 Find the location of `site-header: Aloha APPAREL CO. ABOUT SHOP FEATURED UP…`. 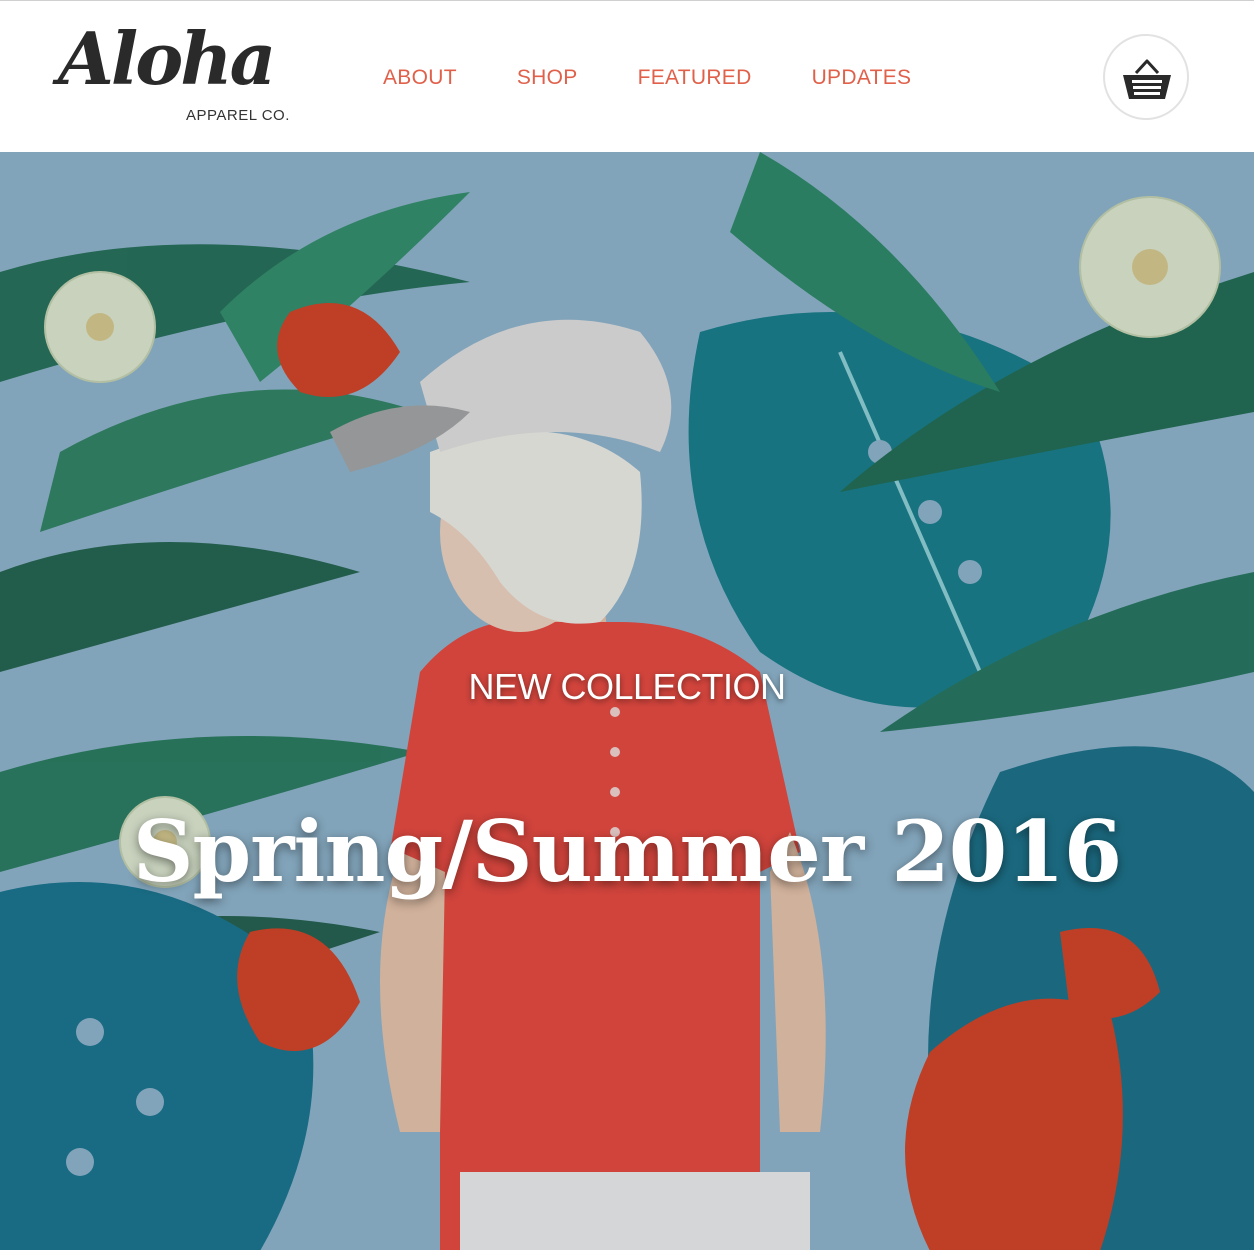

site-header: Aloha APPAREL CO. ABOUT SHOP FEATURED UP… is located at coordinates (627, 76).